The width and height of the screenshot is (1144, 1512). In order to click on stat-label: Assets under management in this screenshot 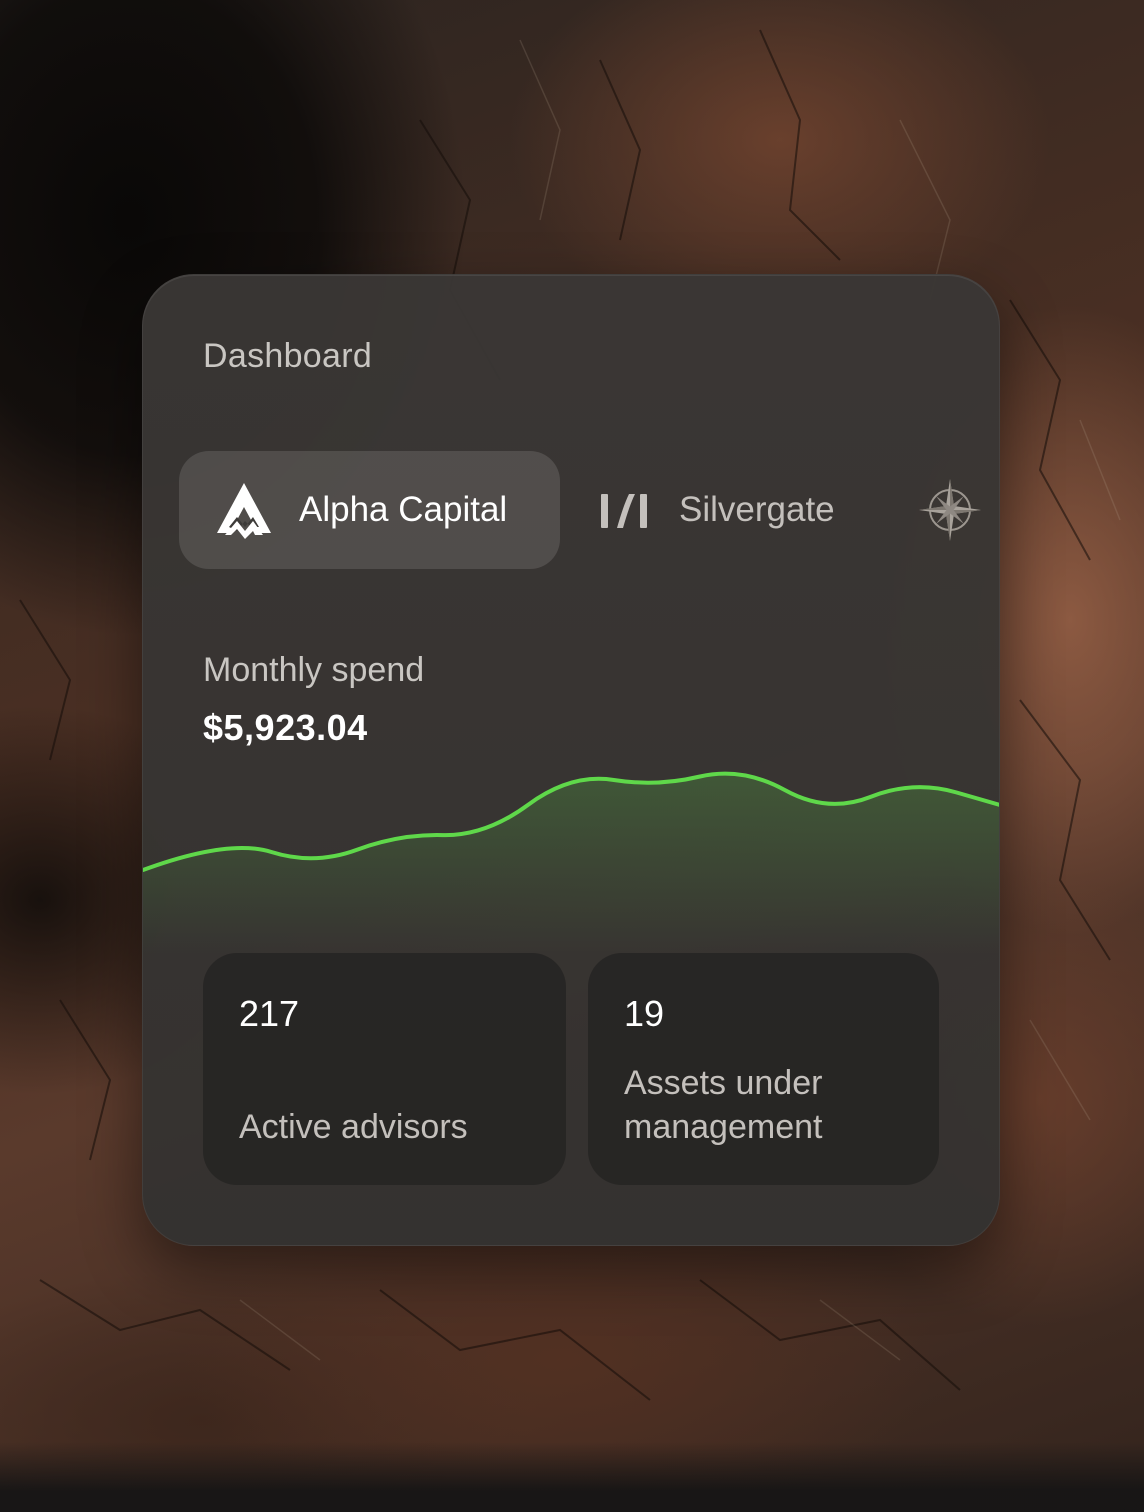, I will do `click(723, 1105)`.